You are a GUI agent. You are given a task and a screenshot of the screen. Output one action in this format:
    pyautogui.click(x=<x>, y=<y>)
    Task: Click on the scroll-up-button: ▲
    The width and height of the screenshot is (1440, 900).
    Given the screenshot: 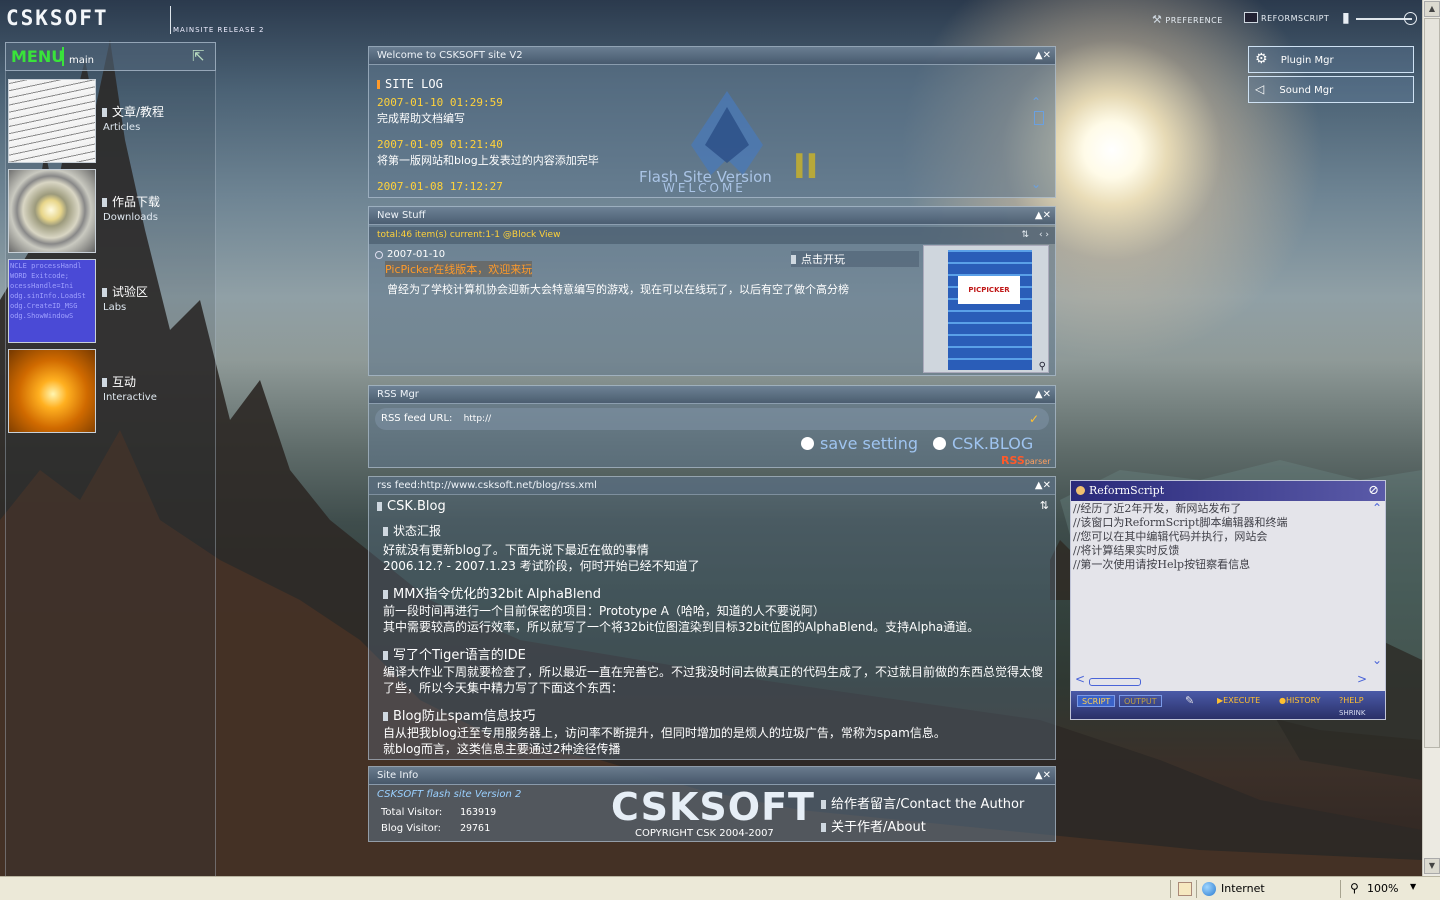 What is the action you would take?
    pyautogui.click(x=1432, y=9)
    